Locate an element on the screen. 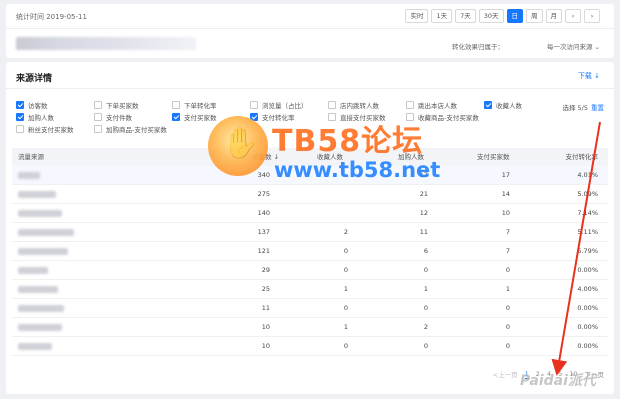  buyers-cell: 1 is located at coordinates (507, 289).